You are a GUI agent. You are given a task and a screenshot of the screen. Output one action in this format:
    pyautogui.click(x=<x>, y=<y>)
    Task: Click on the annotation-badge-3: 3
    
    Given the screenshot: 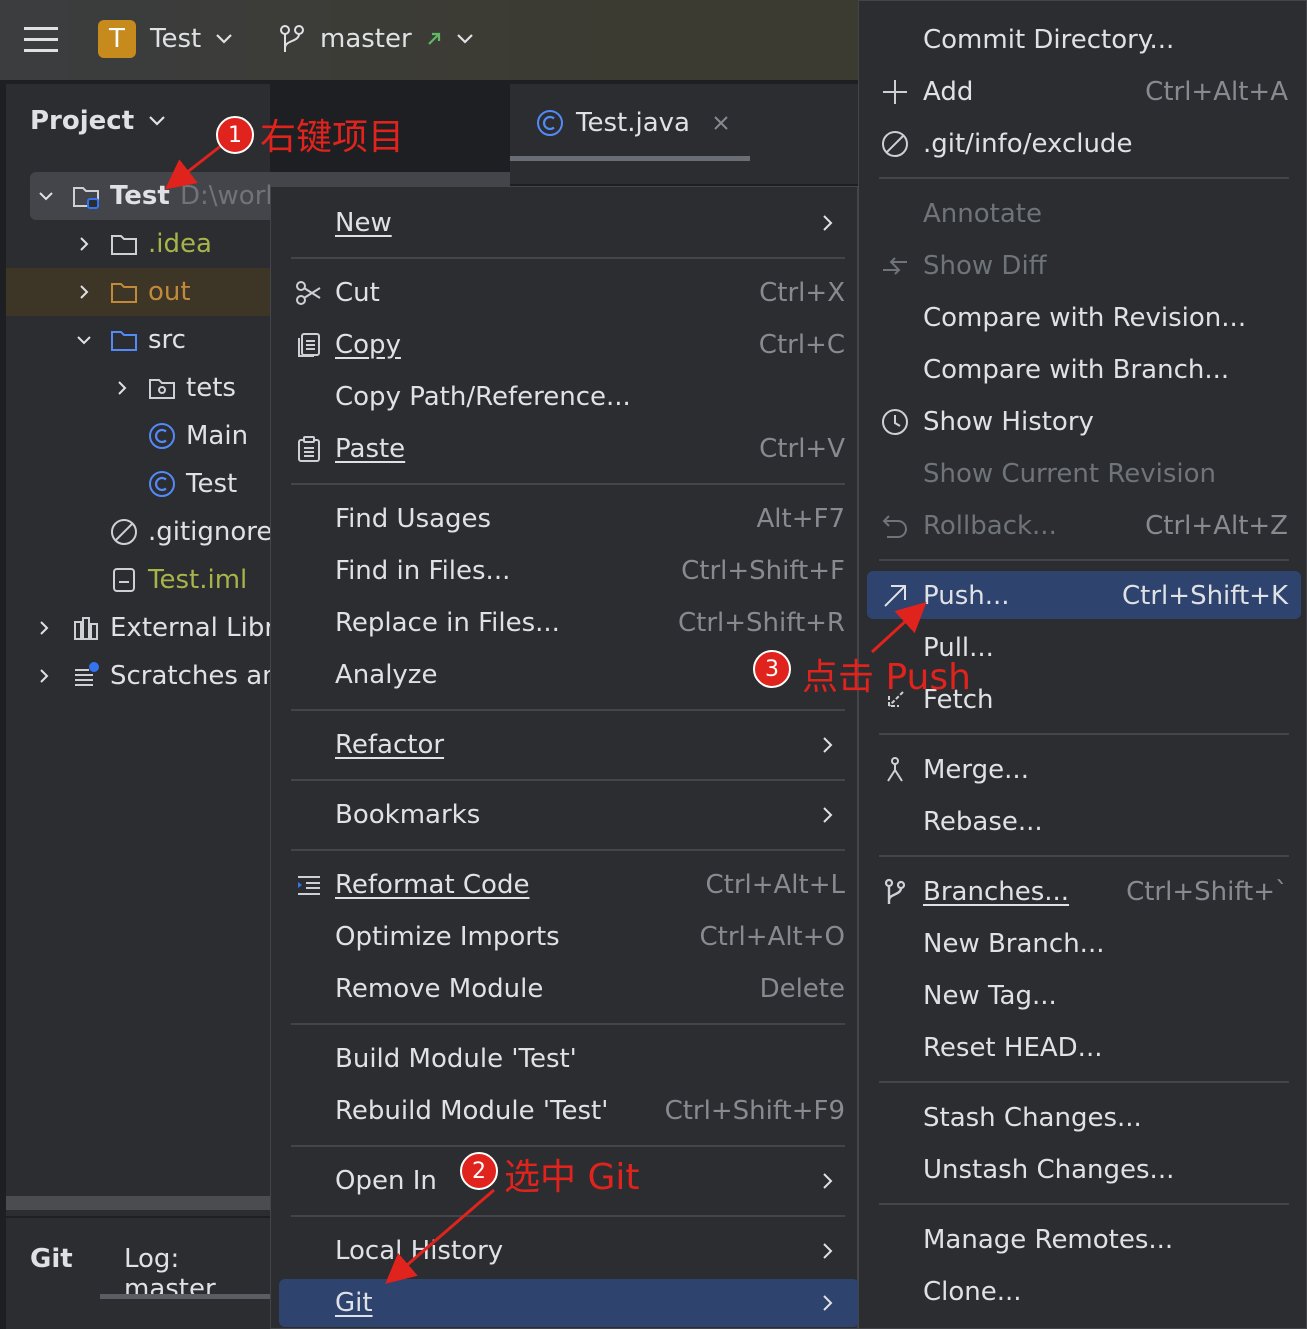 What is the action you would take?
    pyautogui.click(x=772, y=669)
    